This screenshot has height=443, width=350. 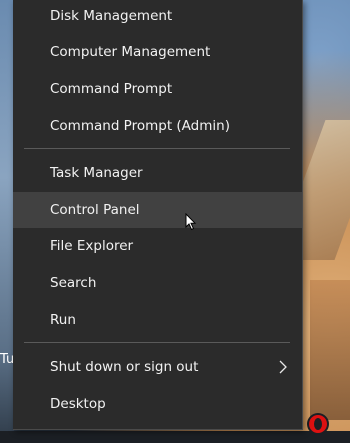 What do you see at coordinates (111, 89) in the screenshot?
I see `menu-item-label: Command Prompt` at bounding box center [111, 89].